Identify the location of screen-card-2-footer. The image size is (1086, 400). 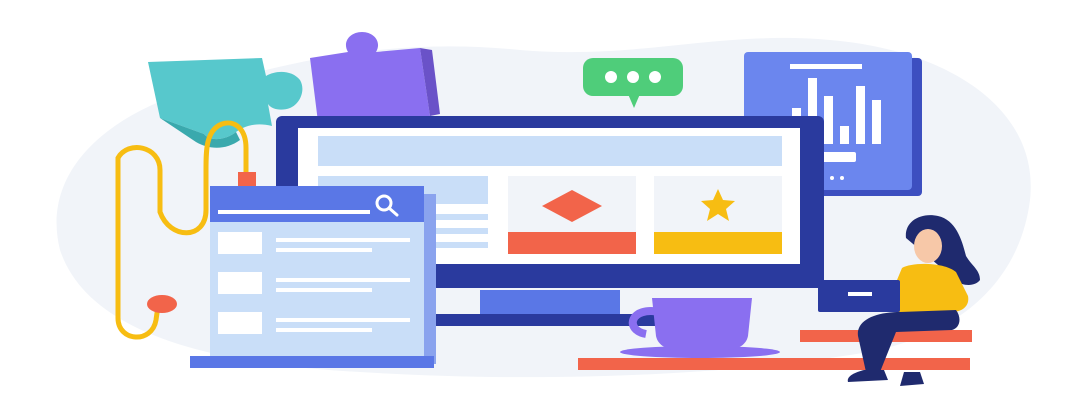
(718, 243).